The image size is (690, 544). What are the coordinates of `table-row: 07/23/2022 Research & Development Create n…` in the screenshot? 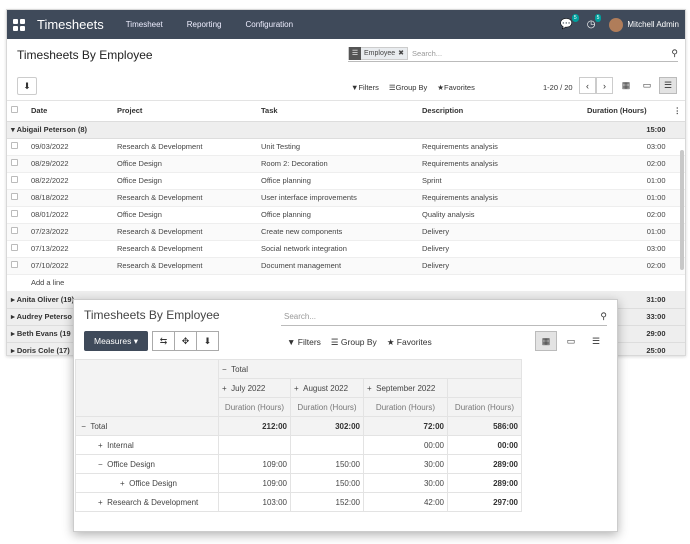 It's located at (346, 232).